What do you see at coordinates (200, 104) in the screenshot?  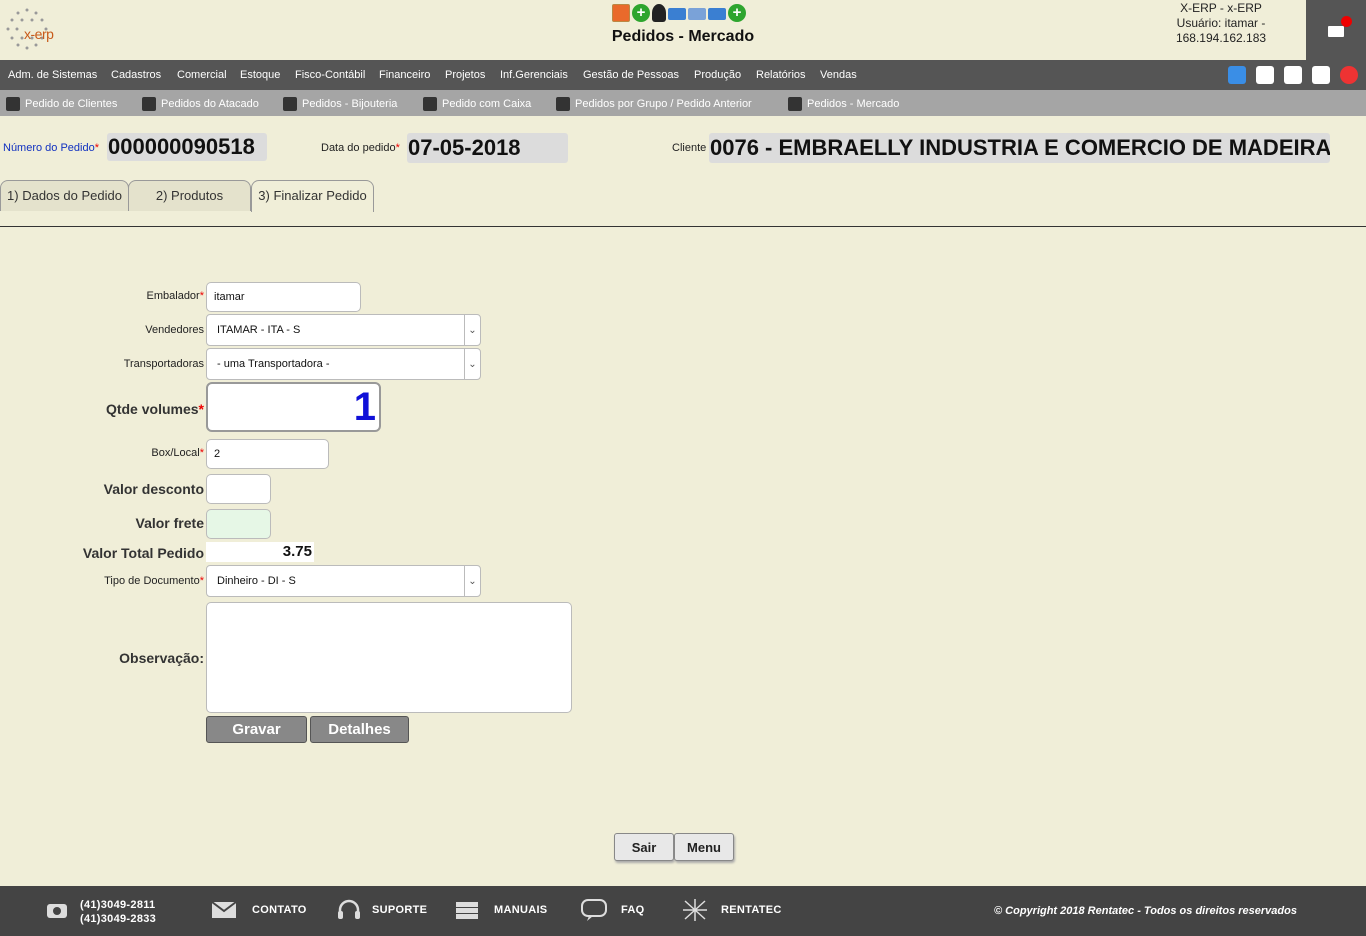 I see `submenu-pedidos-atacado: Pedidos do Atacado` at bounding box center [200, 104].